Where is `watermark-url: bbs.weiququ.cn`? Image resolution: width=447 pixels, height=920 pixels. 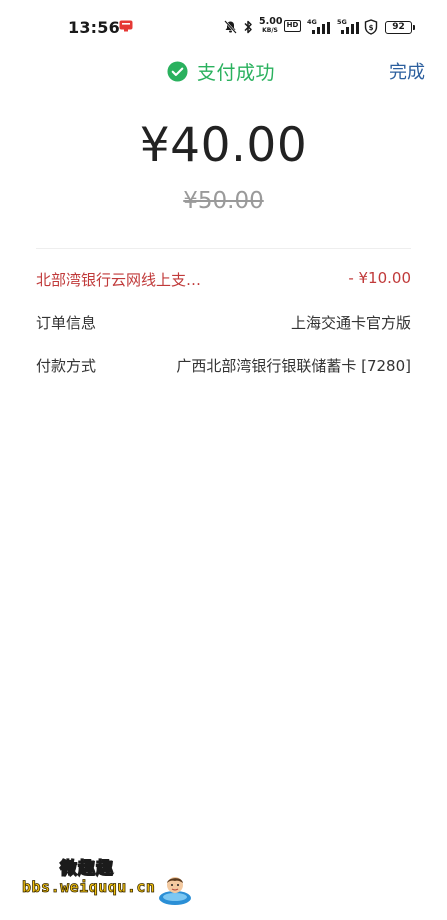
watermark-url: bbs.weiququ.cn is located at coordinates (89, 887).